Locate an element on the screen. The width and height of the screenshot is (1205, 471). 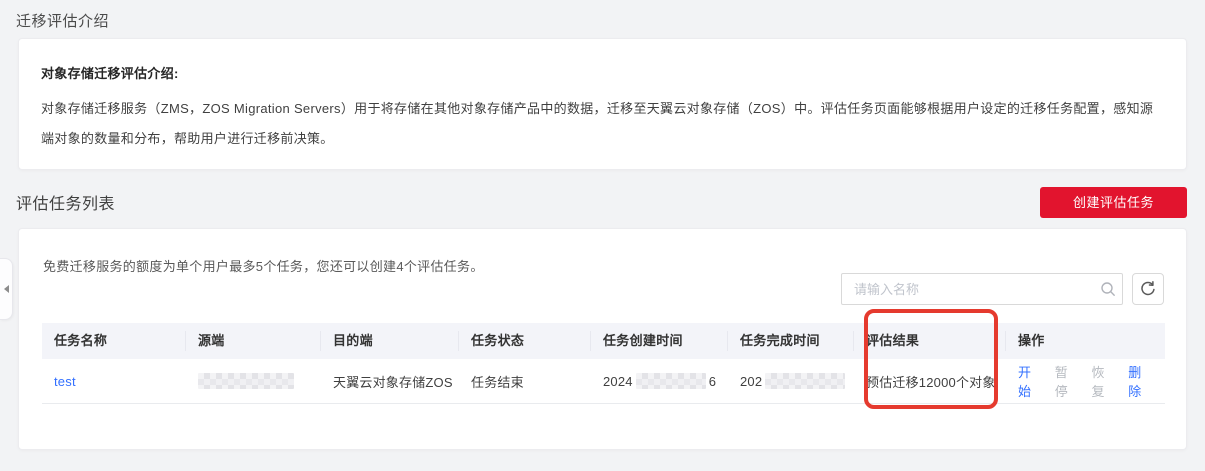
redacted-completed-time is located at coordinates (805, 381).